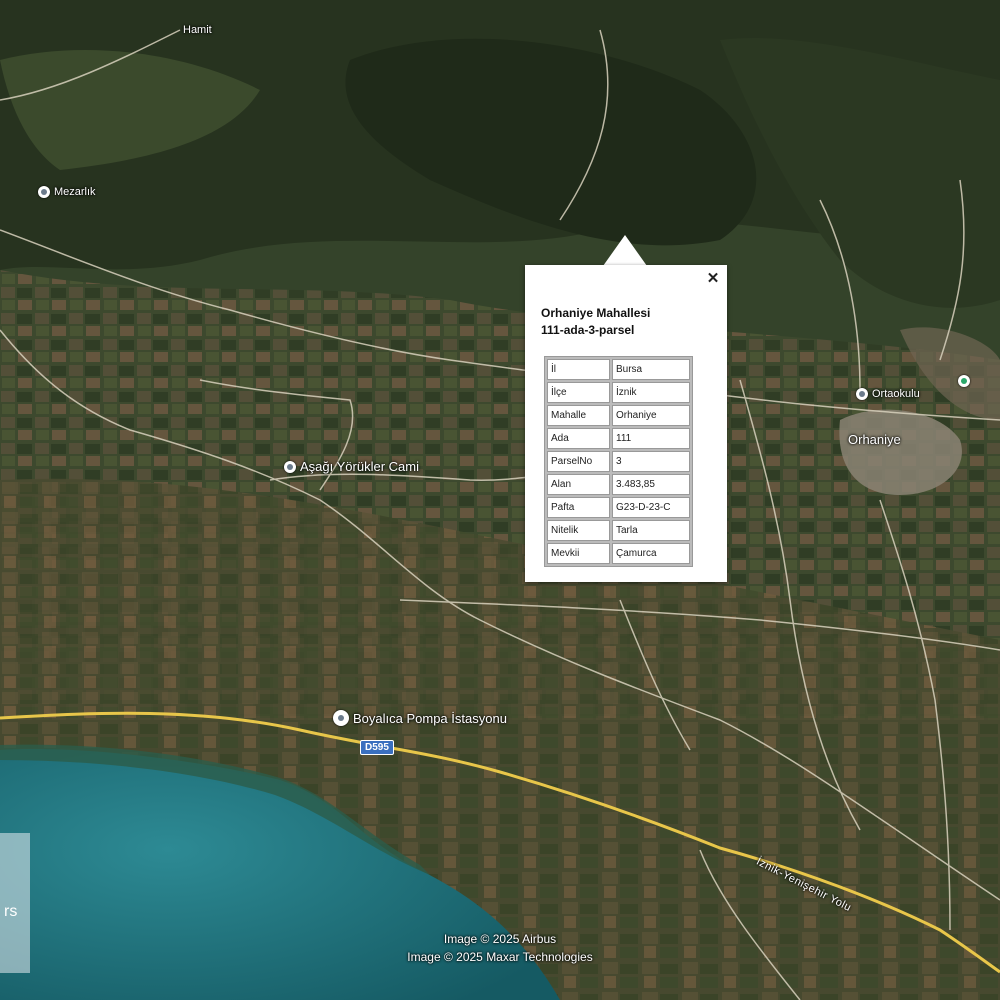 The width and height of the screenshot is (1000, 1000). What do you see at coordinates (874, 439) in the screenshot?
I see `town-orhaniye: Orhaniye` at bounding box center [874, 439].